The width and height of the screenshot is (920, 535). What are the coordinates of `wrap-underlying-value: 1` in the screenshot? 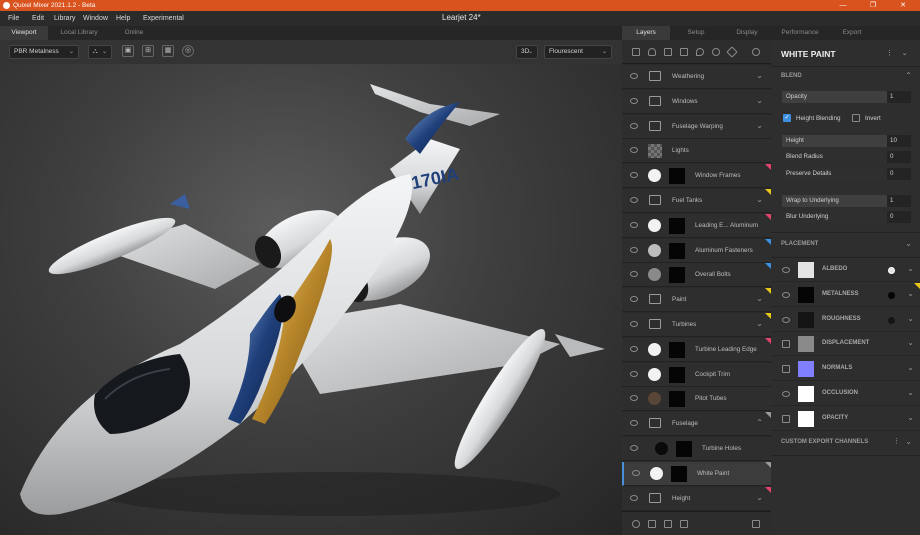 It's located at (899, 201).